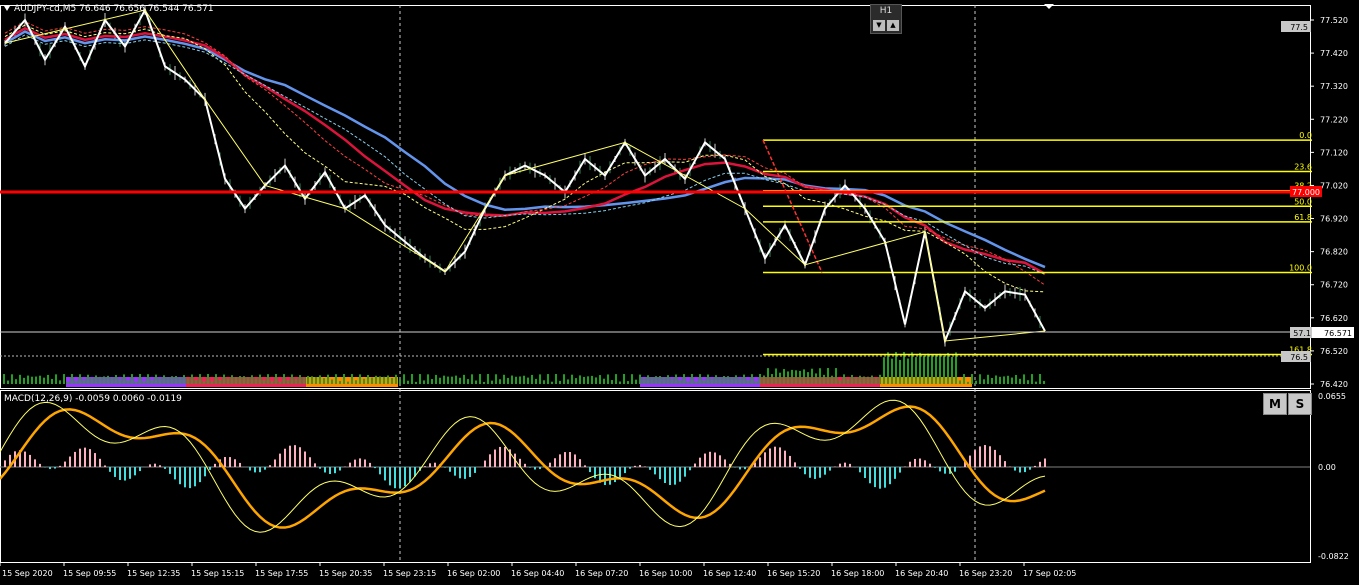 This screenshot has height=585, width=1359. Describe the element at coordinates (793, 573) in the screenshot. I see `time-label: 16 Sep 15:20` at that location.